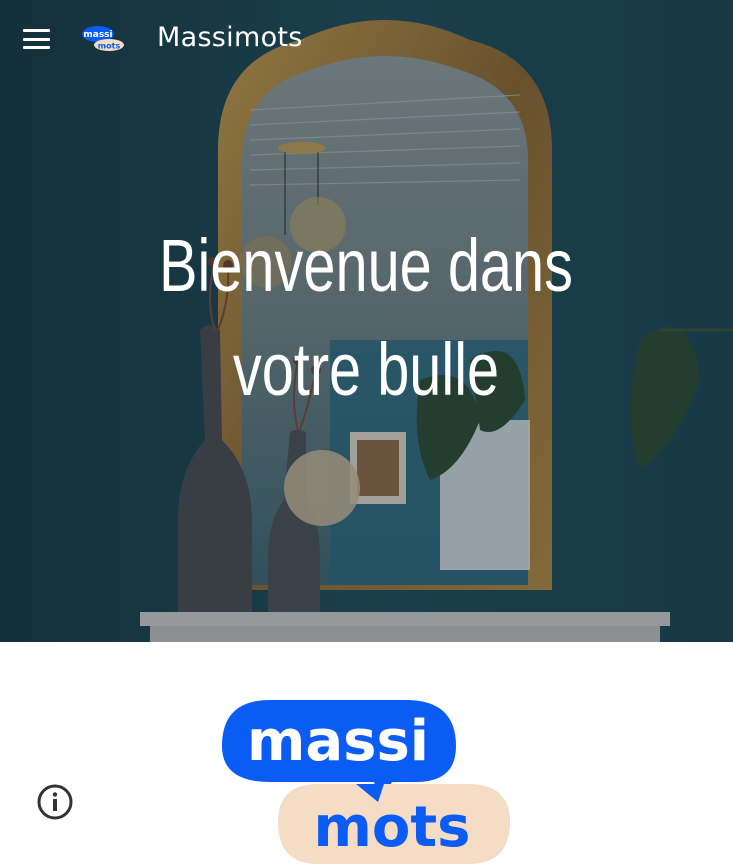 The width and height of the screenshot is (733, 868). Describe the element at coordinates (36, 39) in the screenshot. I see `hamburger-menu-icon` at that location.